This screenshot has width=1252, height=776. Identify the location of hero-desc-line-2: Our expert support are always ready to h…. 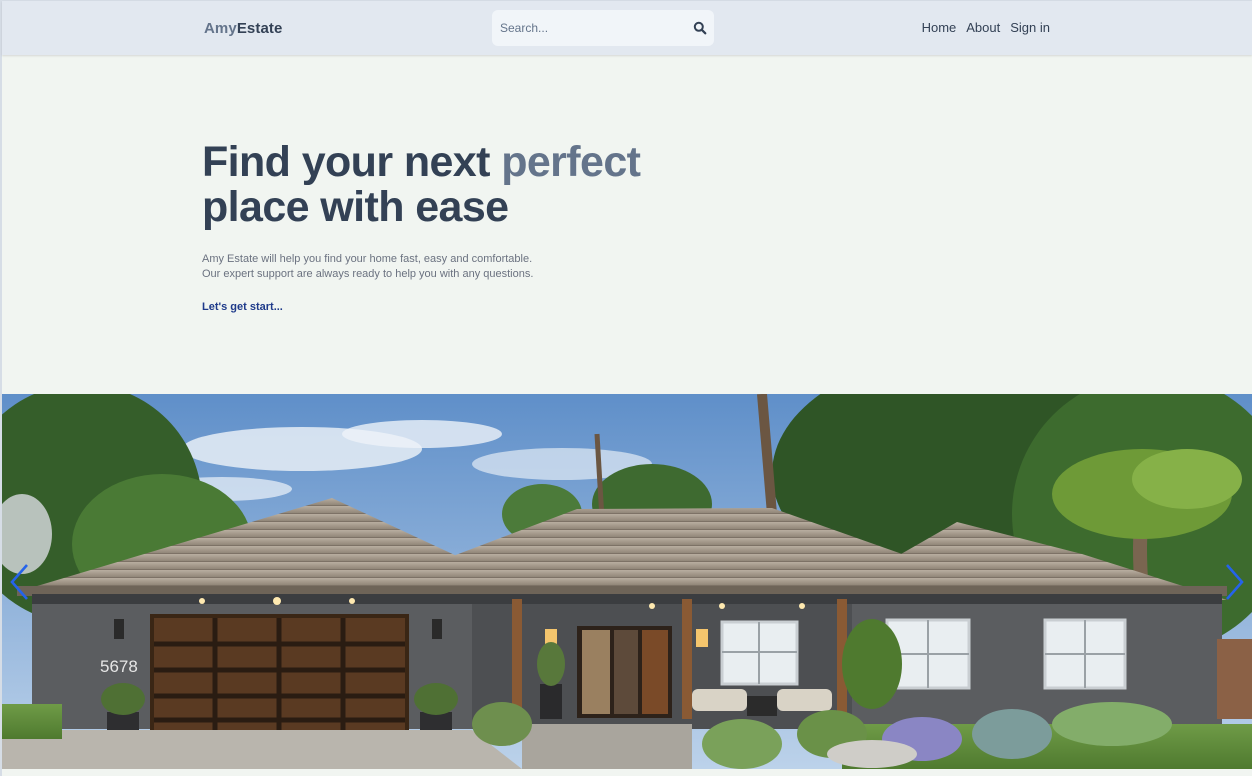
(368, 274).